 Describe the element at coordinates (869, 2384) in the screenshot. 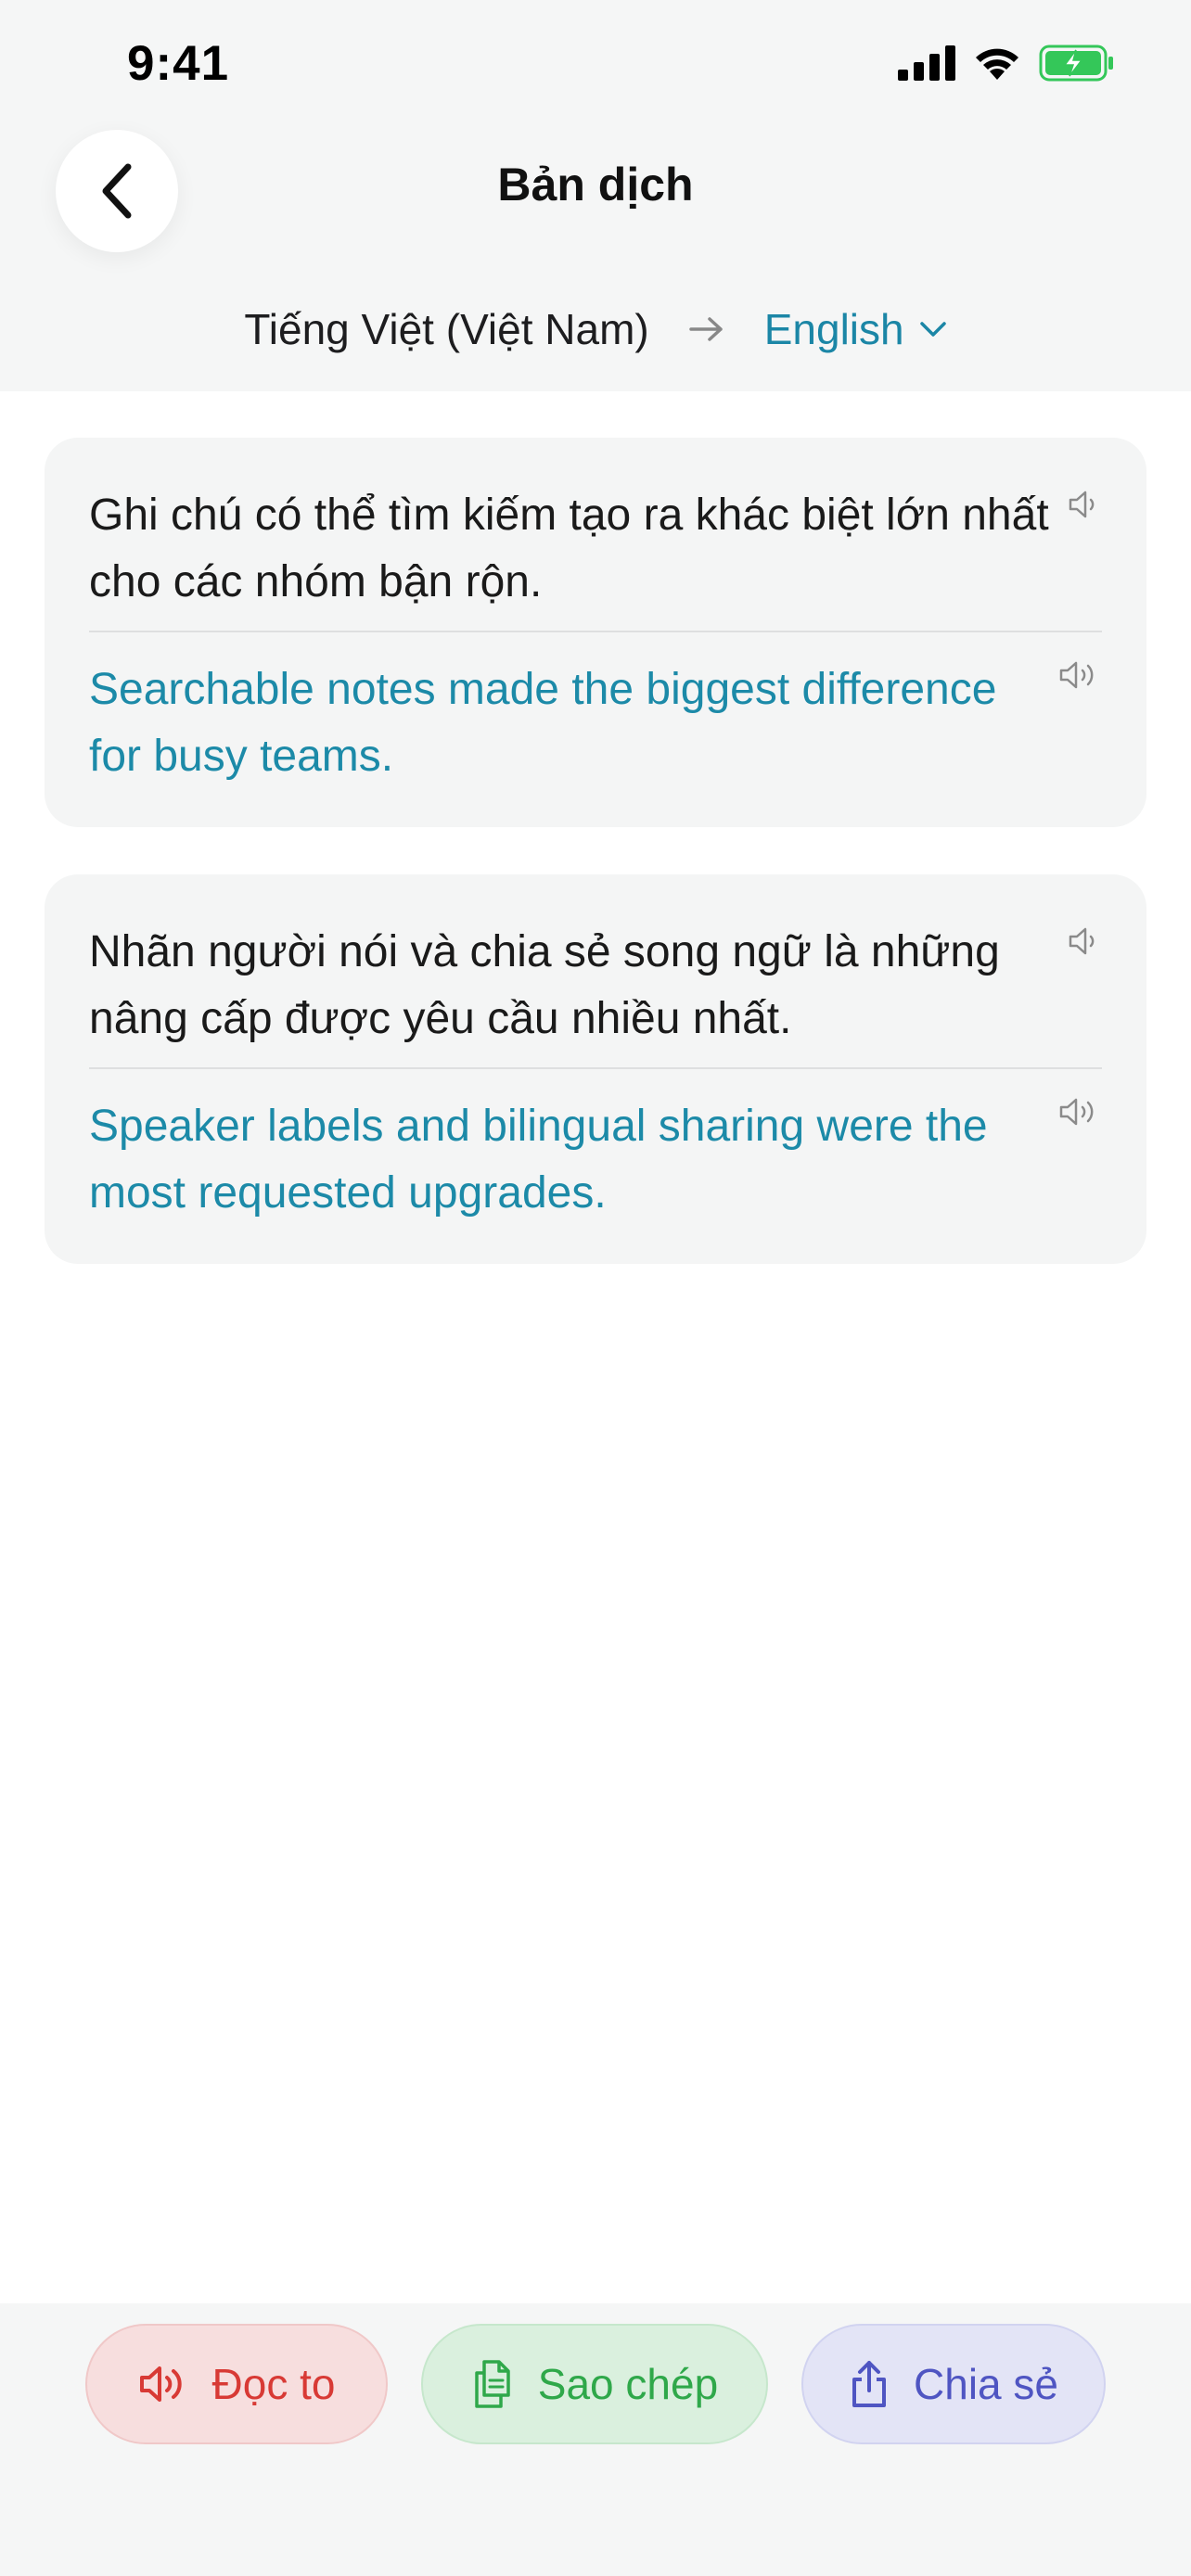

I see `share-icon` at that location.